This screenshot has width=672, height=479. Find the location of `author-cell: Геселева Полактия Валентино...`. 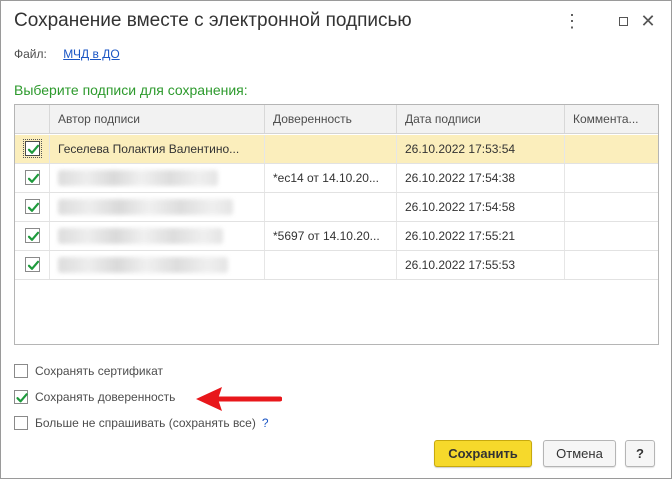

author-cell: Геселева Полактия Валентино... is located at coordinates (157, 149).